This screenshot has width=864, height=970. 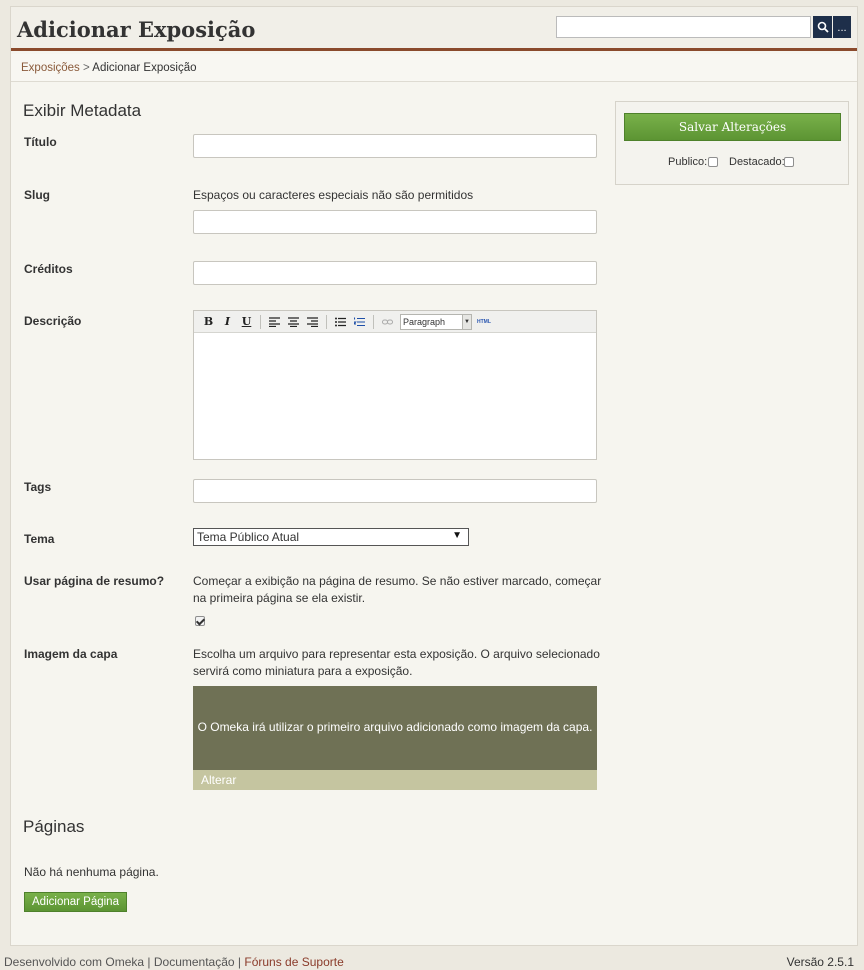 What do you see at coordinates (395, 385) in the screenshot?
I see `descricao-editor: B I U Paragraph ▼ HTML` at bounding box center [395, 385].